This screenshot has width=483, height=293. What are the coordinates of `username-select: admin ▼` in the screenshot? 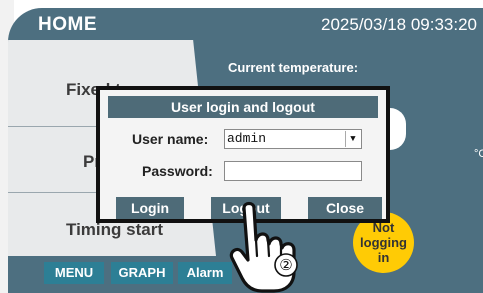 It's located at (293, 139).